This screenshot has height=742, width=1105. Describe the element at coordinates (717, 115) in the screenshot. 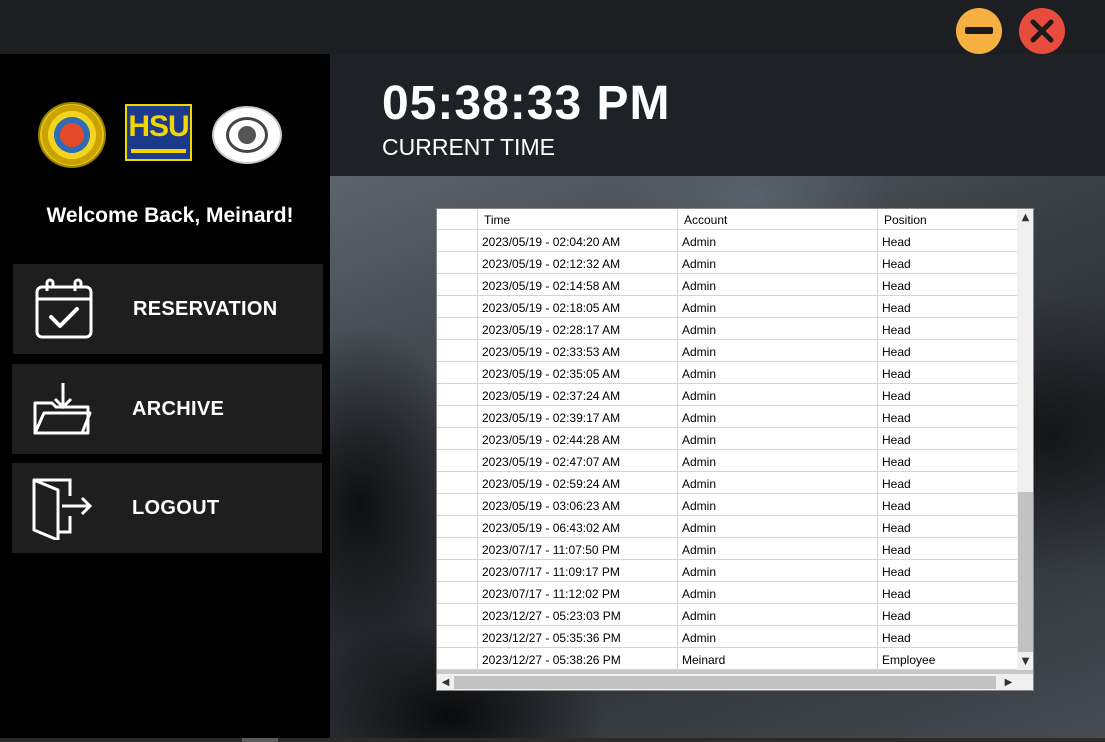

I see `clock-header: 05:38:33 PM CURRENT TIME` at that location.